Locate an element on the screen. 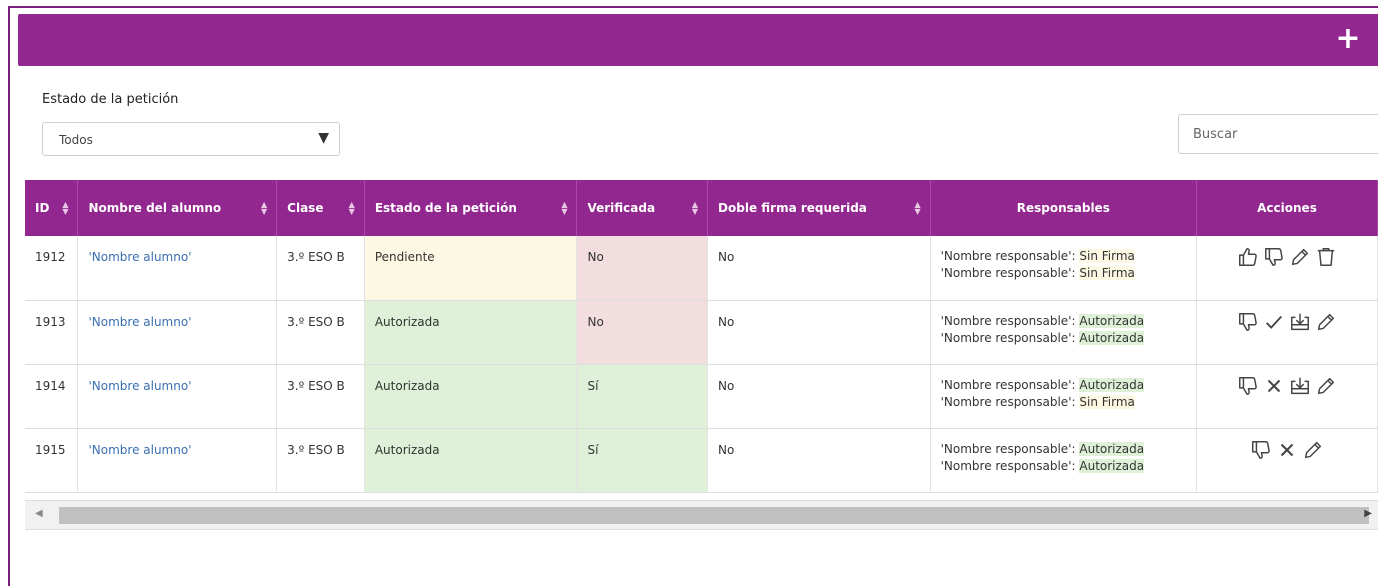  header-verificada: Verificada ▲ ▼ is located at coordinates (642, 208).